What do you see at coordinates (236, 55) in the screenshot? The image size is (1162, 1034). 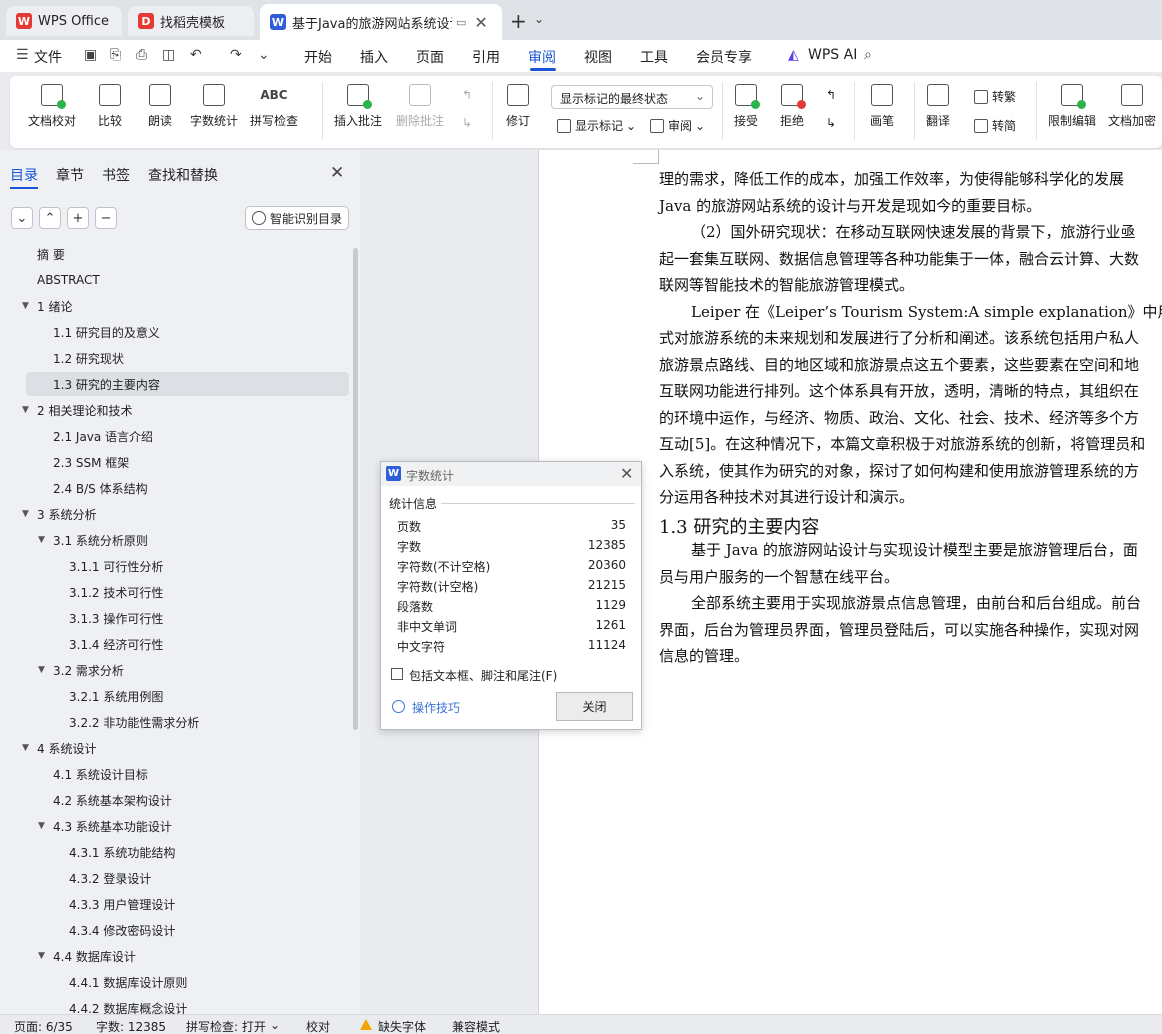 I see `redo-icon: ↷` at bounding box center [236, 55].